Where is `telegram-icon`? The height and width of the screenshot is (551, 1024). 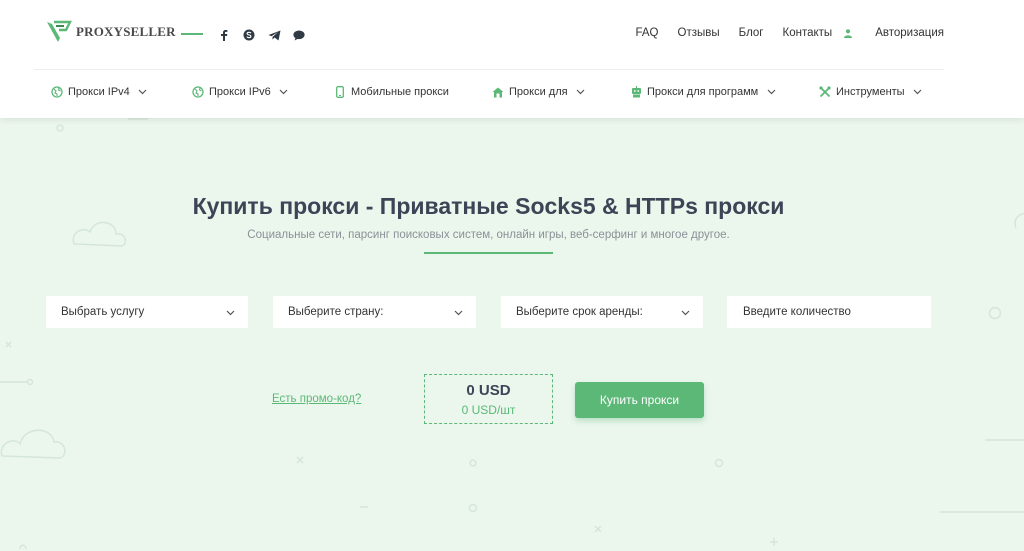
telegram-icon is located at coordinates (274, 35).